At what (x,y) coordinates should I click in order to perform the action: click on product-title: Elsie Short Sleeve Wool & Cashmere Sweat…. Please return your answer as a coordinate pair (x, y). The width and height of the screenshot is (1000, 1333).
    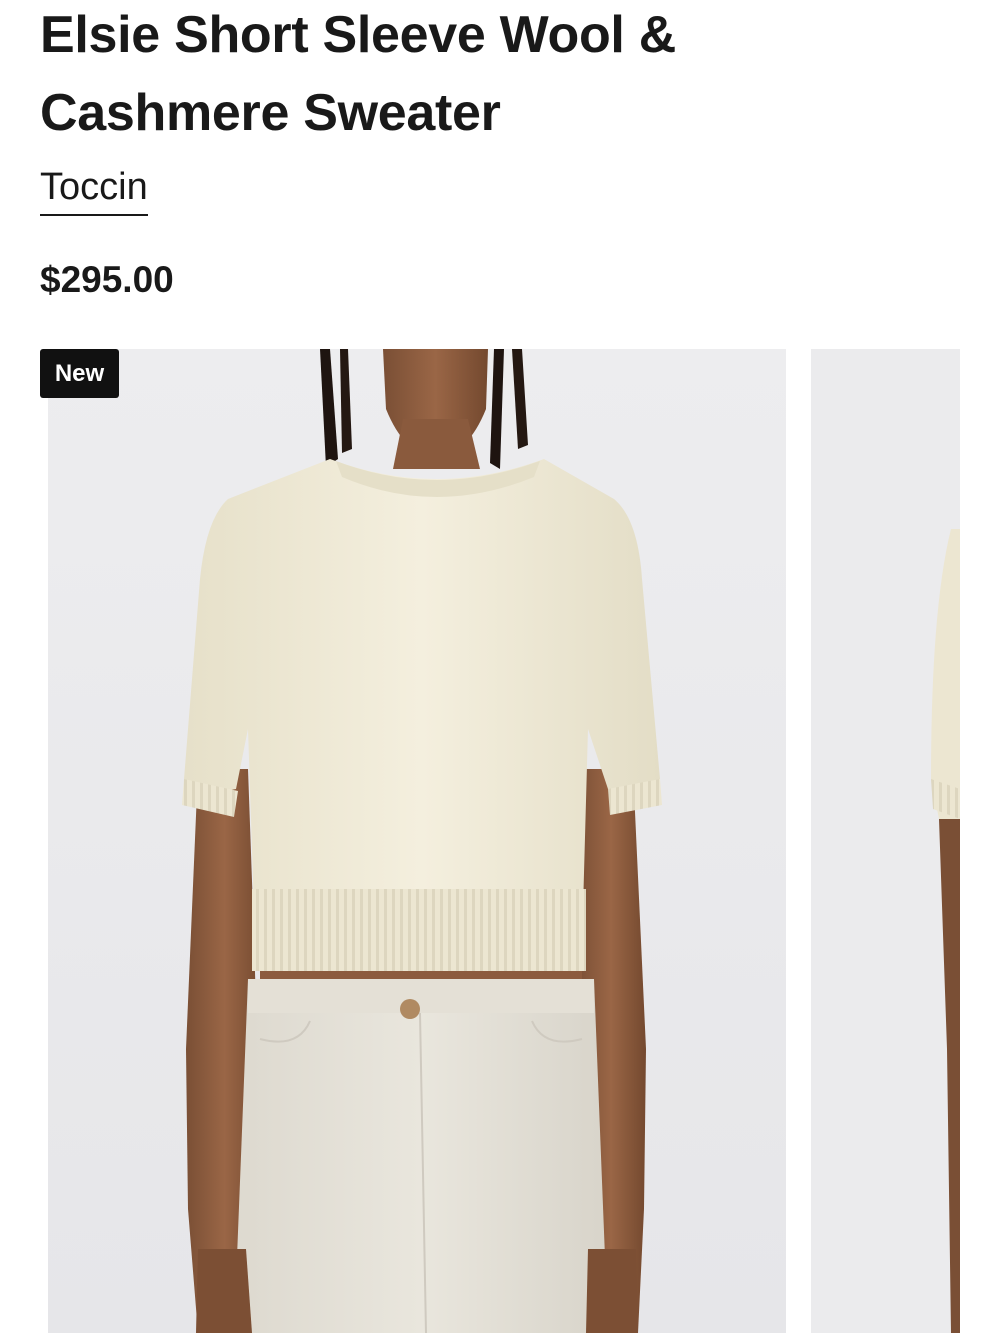
    Looking at the image, I should click on (358, 74).